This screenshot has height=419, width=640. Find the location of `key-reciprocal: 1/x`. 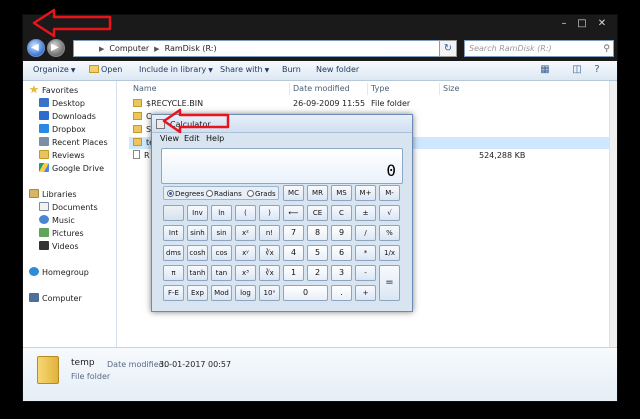

key-reciprocal: 1/x is located at coordinates (389, 253).